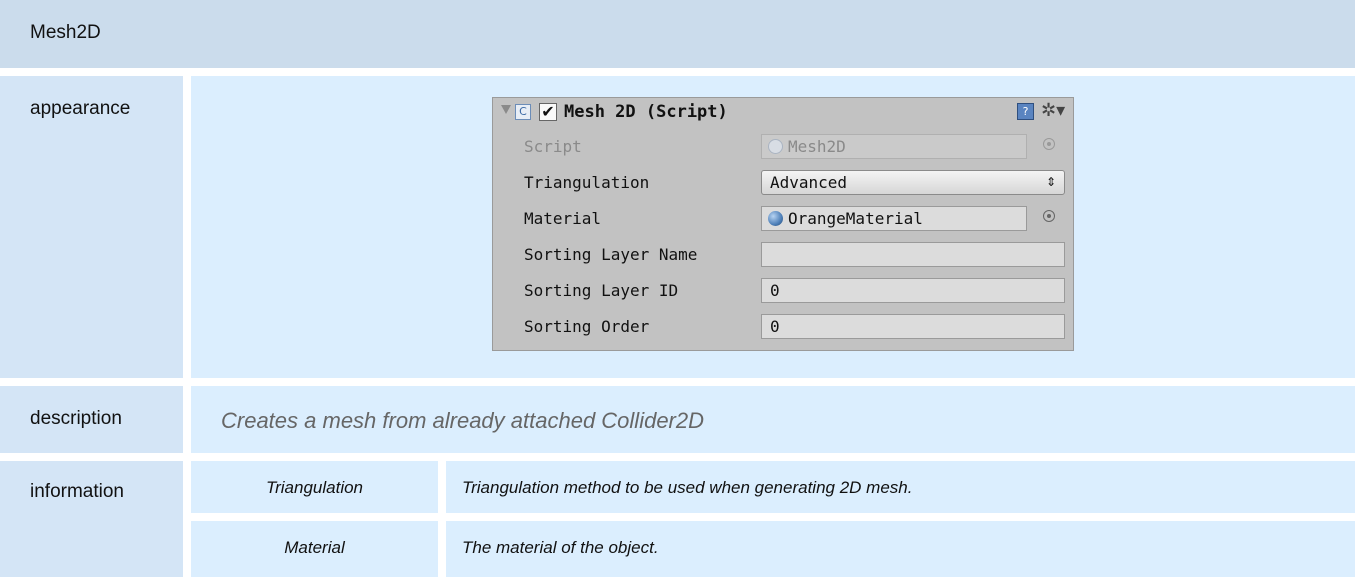 The height and width of the screenshot is (577, 1355). Describe the element at coordinates (913, 182) in the screenshot. I see `triangulation-dropdown: Advanced ⇕` at that location.